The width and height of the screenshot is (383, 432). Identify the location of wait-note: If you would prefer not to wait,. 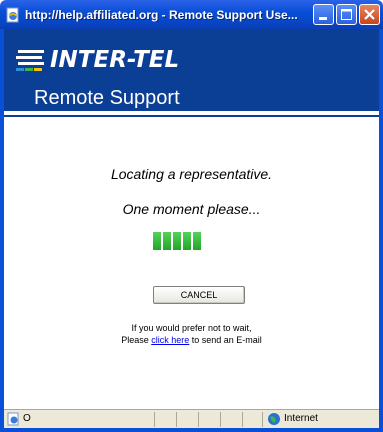
(191, 328).